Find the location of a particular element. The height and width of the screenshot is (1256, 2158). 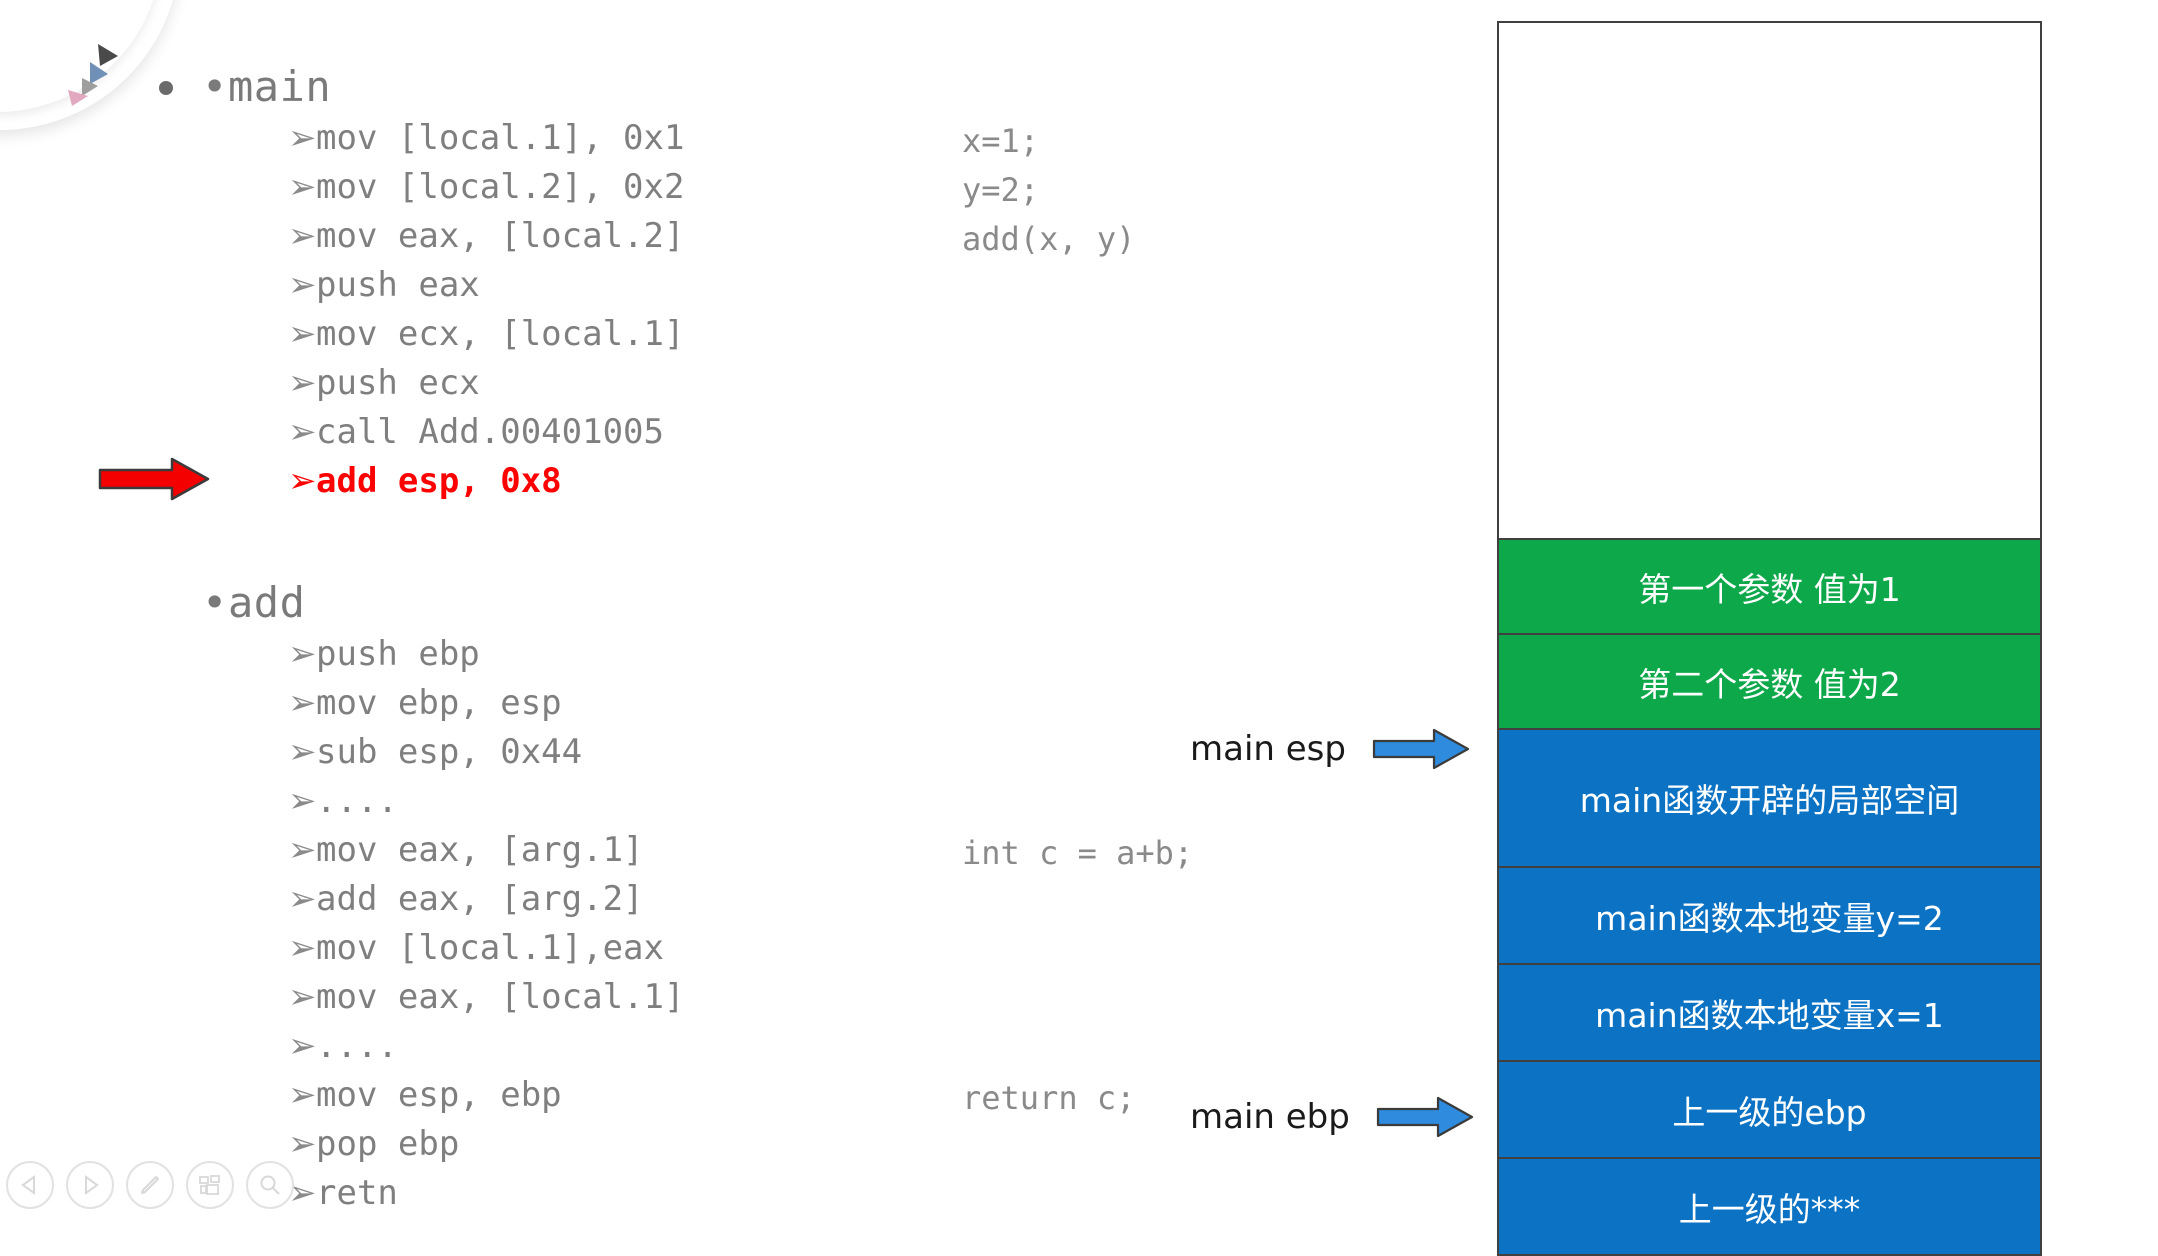

stack-cell-prev-other: 上一级的*** is located at coordinates (1769, 1206).